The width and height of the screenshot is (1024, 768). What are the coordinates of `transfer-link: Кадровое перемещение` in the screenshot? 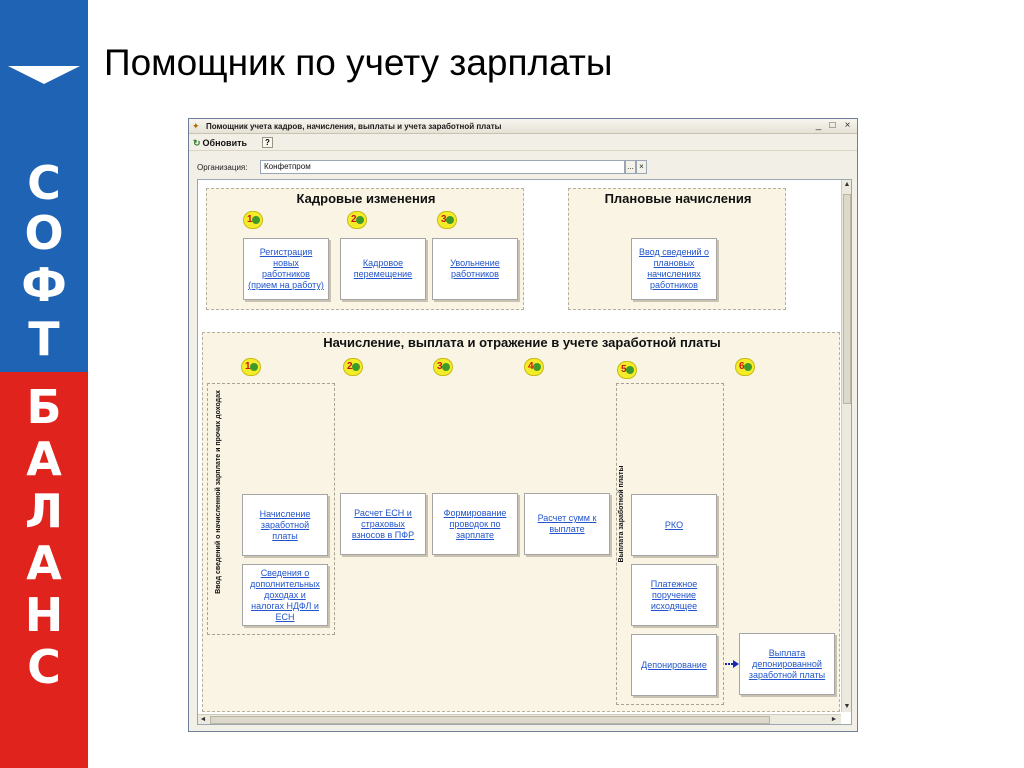 It's located at (383, 269).